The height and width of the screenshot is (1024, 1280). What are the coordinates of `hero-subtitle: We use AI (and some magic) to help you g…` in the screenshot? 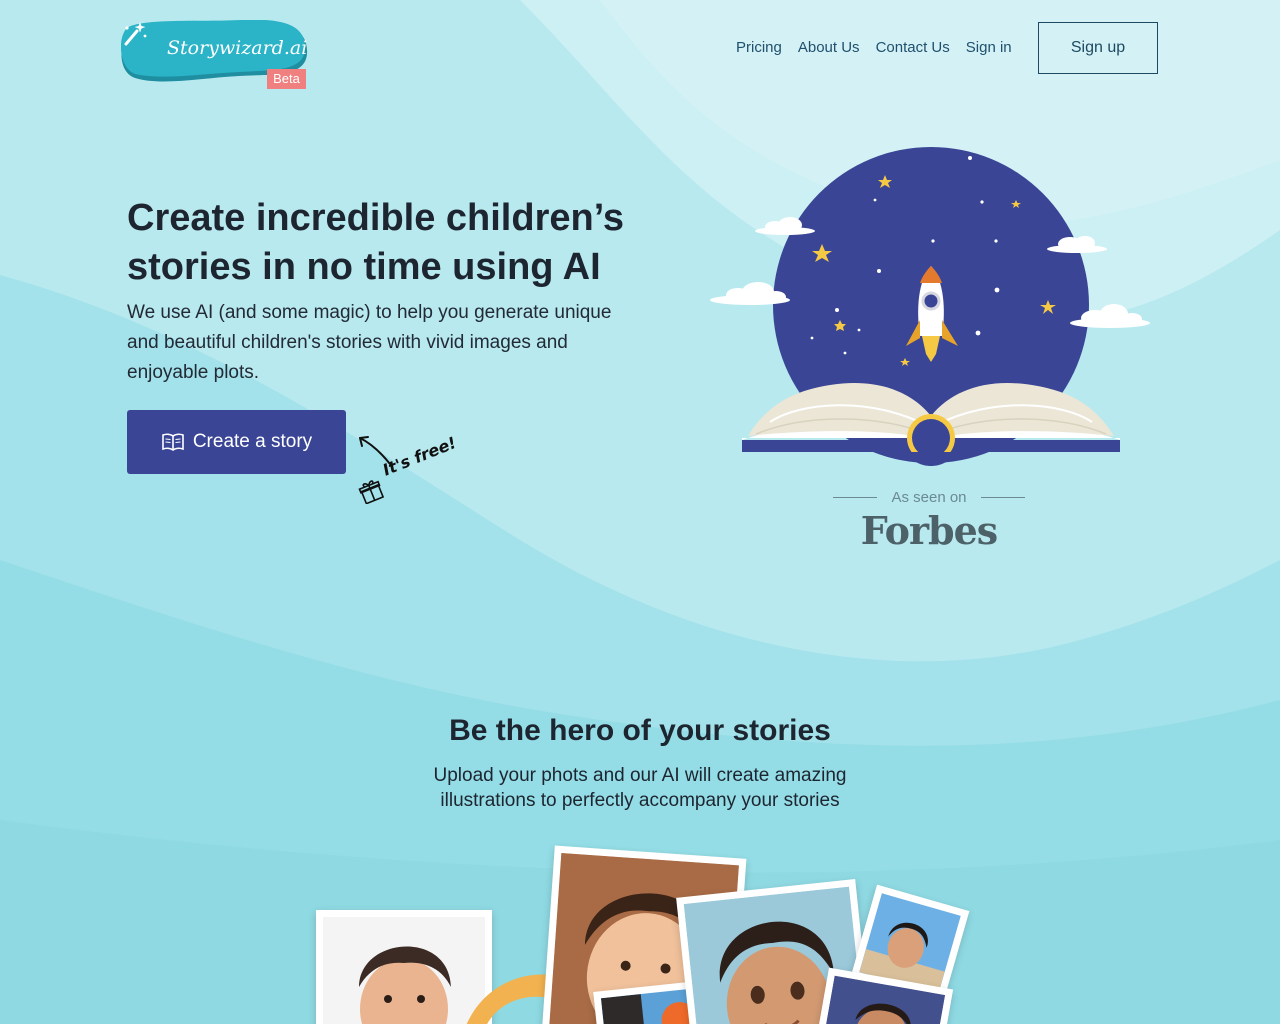 It's located at (369, 342).